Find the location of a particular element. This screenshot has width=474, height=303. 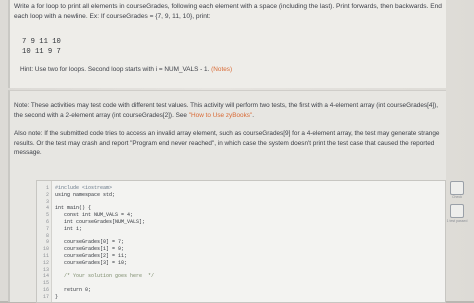

line-number: 15 is located at coordinates (45, 283).